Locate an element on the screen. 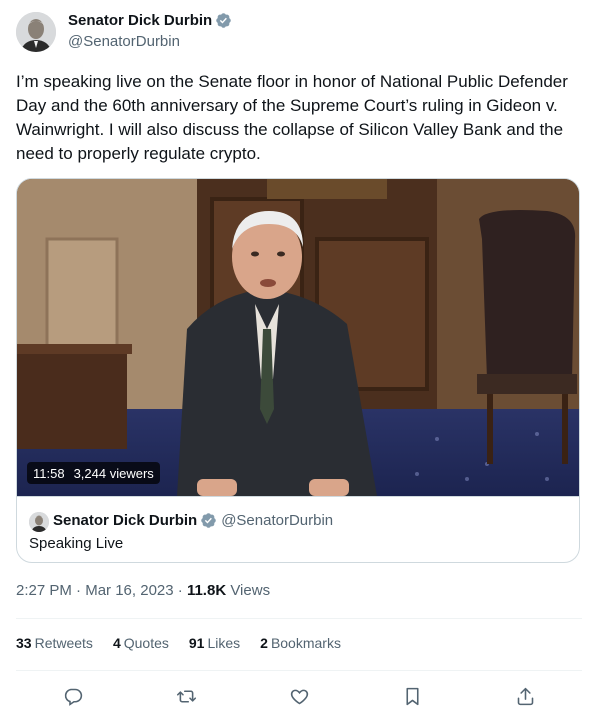 The height and width of the screenshot is (719, 598). views-count: 11.8K is located at coordinates (206, 590).